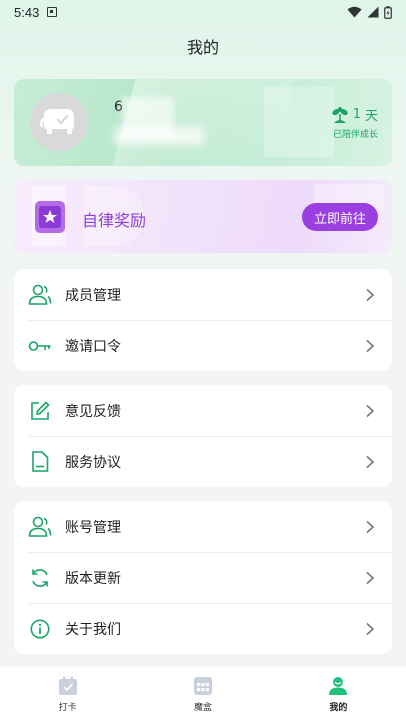 This screenshot has height=721, width=406. What do you see at coordinates (355, 135) in the screenshot?
I see `days-label: 已陪伴成长` at bounding box center [355, 135].